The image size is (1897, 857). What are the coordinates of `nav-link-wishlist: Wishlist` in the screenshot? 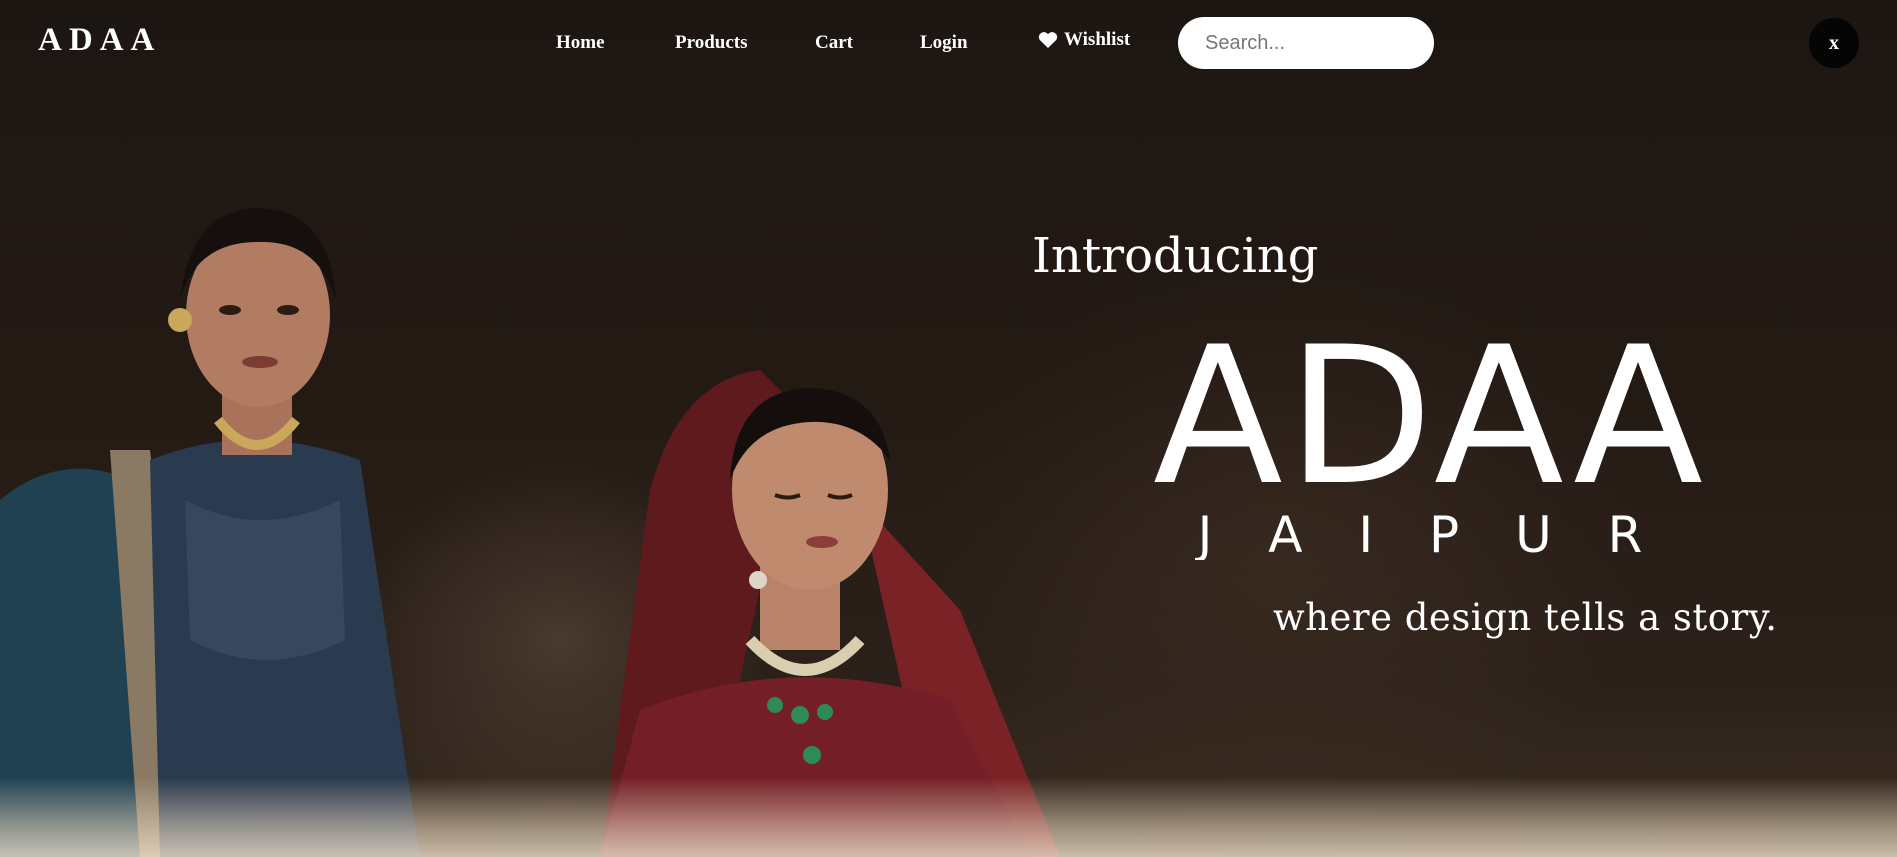 It's located at (1084, 40).